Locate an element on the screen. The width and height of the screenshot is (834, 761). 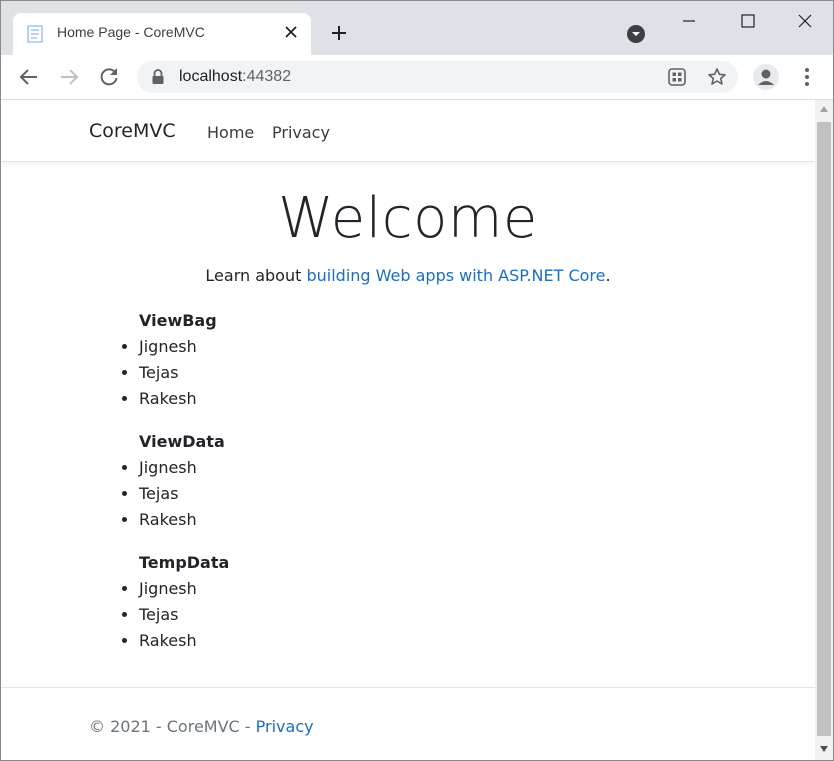
person-icon is located at coordinates (766, 77).